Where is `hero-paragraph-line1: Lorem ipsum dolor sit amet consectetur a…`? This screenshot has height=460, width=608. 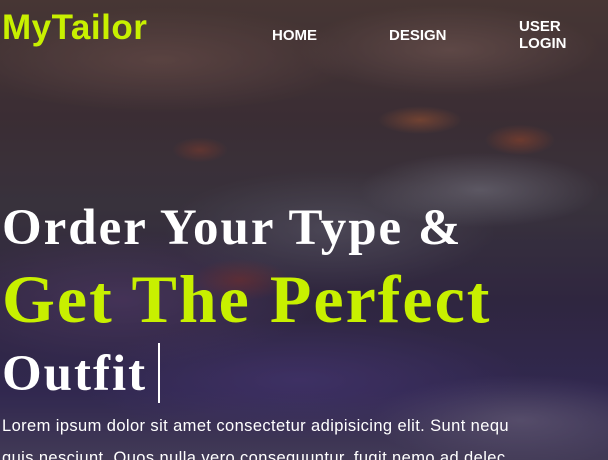 hero-paragraph-line1: Lorem ipsum dolor sit amet consectetur a… is located at coordinates (255, 426).